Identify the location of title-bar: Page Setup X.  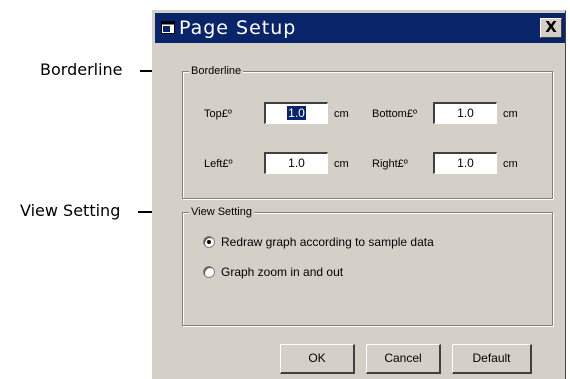
(360, 28).